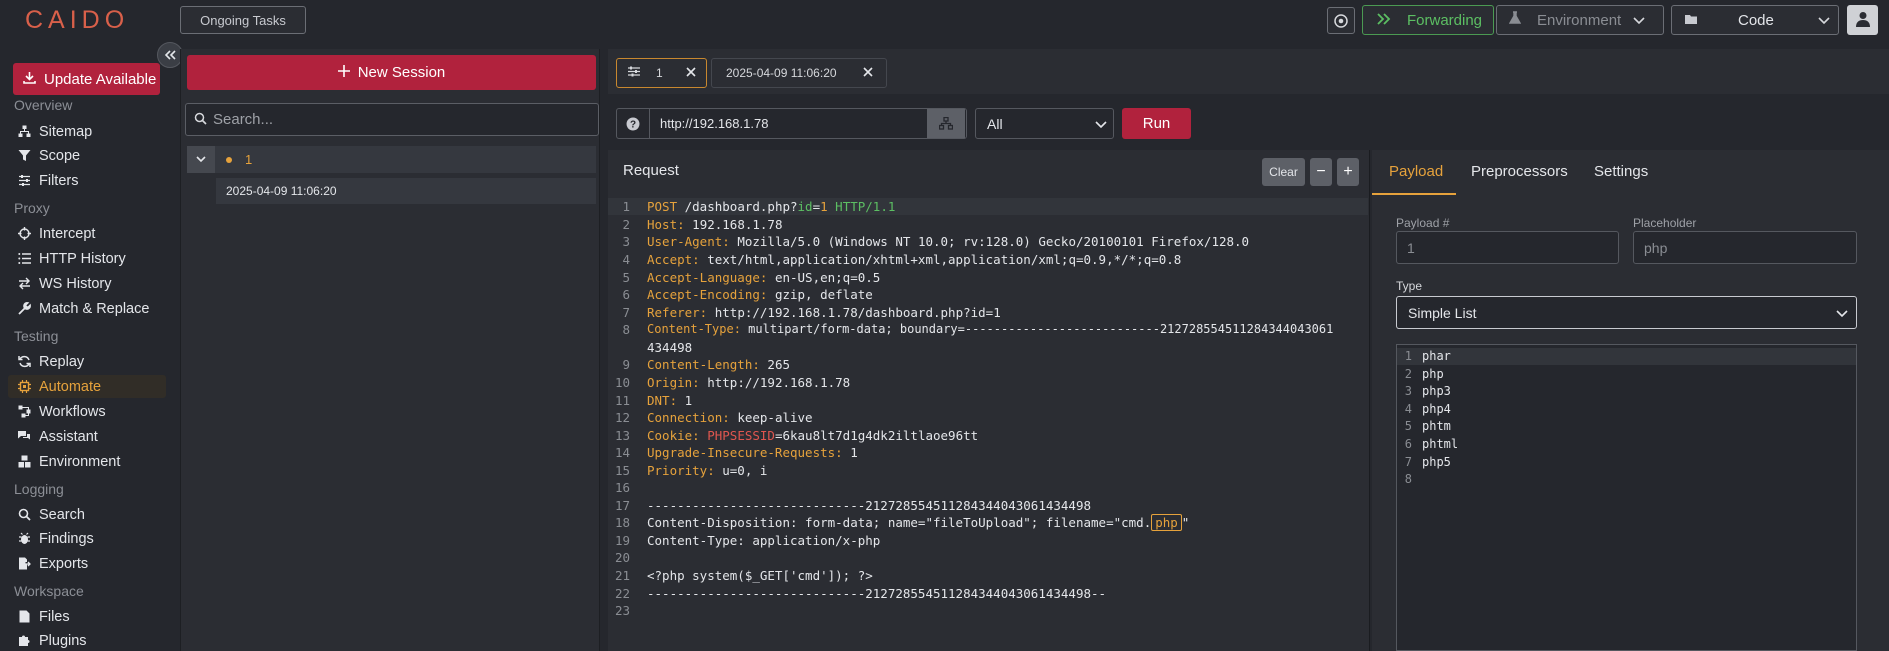 Image resolution: width=1889 pixels, height=651 pixels. What do you see at coordinates (1436, 408) in the screenshot?
I see `payload-value: php4` at bounding box center [1436, 408].